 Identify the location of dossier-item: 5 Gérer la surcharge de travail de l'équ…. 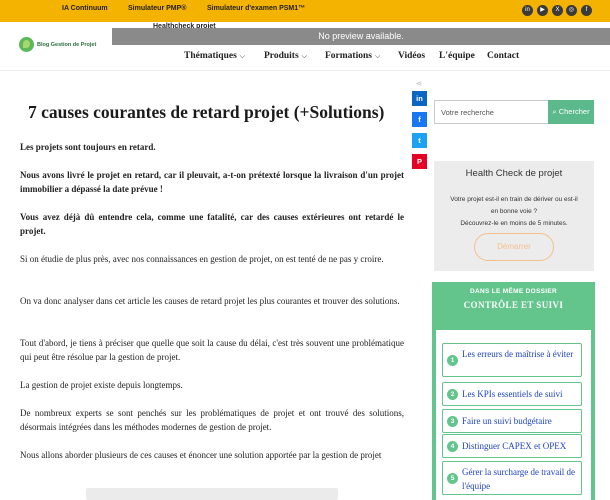
(512, 478).